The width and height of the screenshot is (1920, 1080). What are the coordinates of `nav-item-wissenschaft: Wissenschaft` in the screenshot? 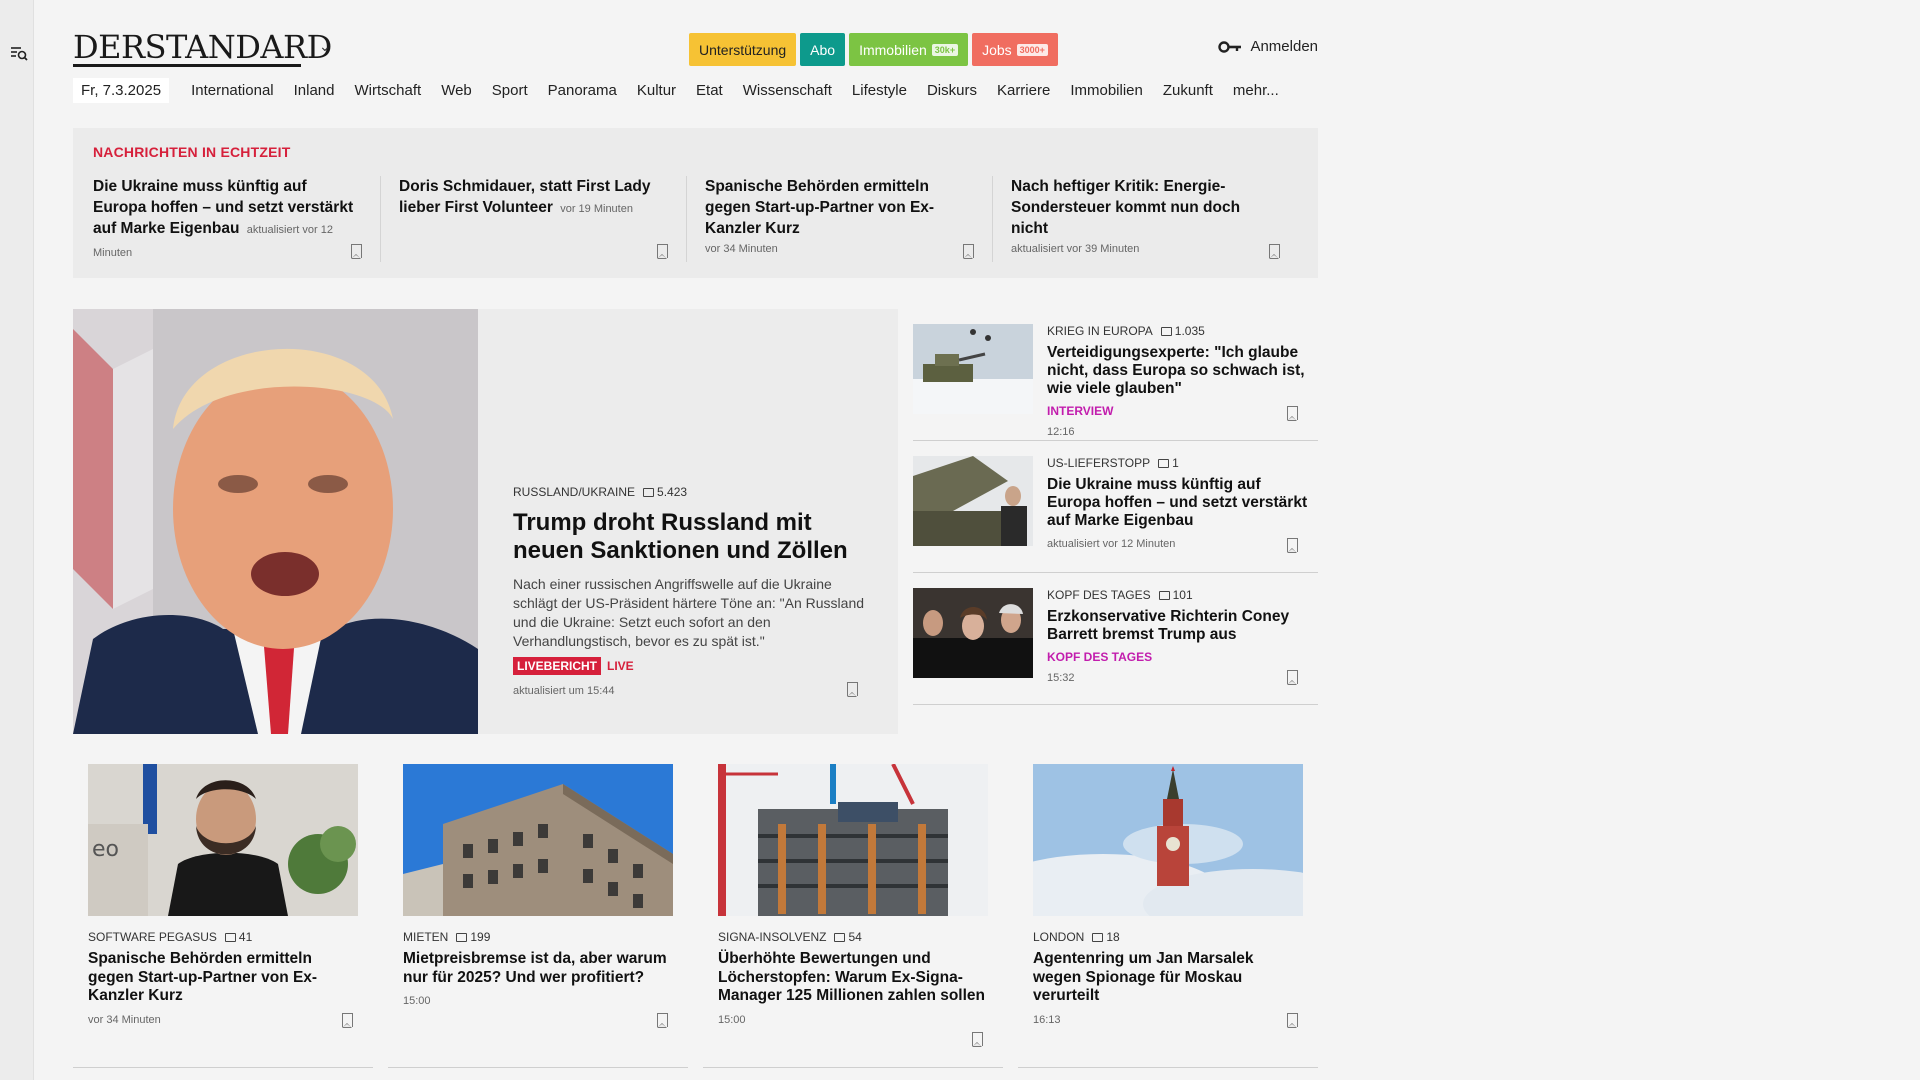 It's located at (787, 90).